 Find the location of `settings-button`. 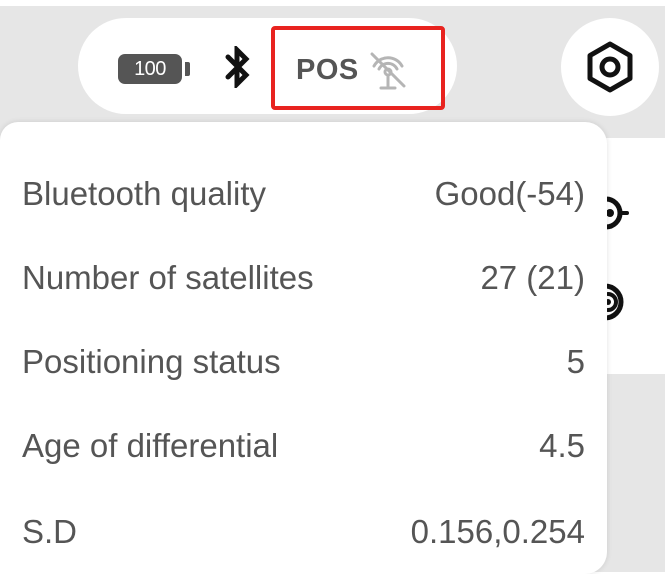

settings-button is located at coordinates (610, 67).